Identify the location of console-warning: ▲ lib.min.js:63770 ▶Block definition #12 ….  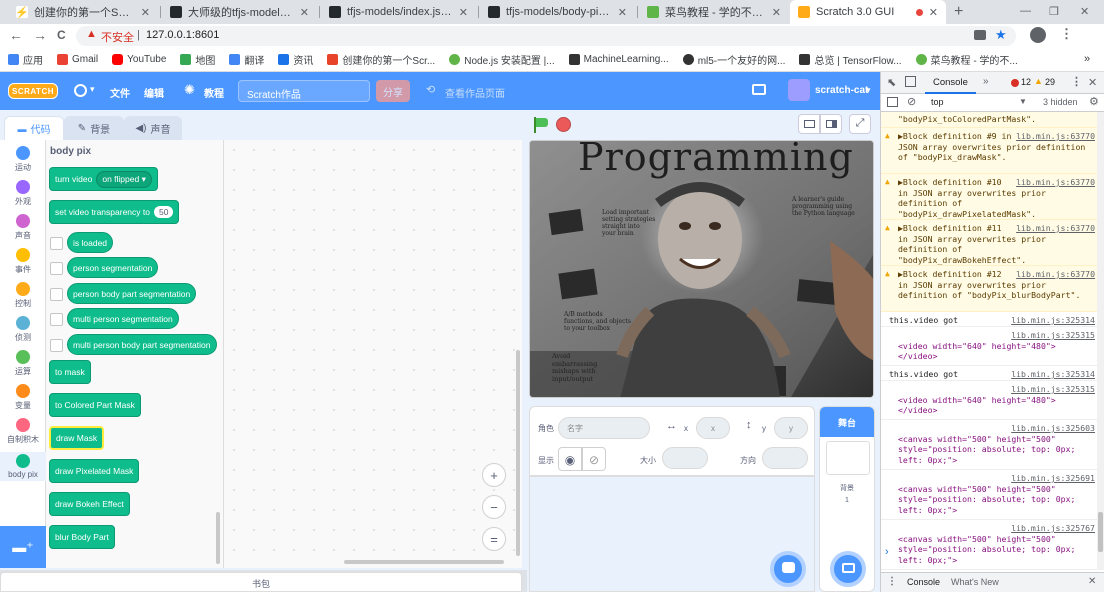
(989, 289).